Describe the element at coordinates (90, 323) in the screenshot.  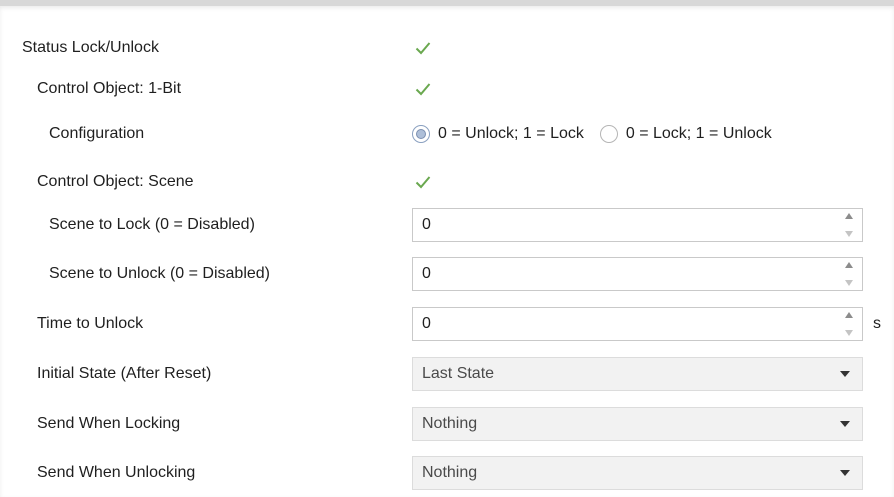
I see `time-unlock-label: Time to Unlock` at that location.